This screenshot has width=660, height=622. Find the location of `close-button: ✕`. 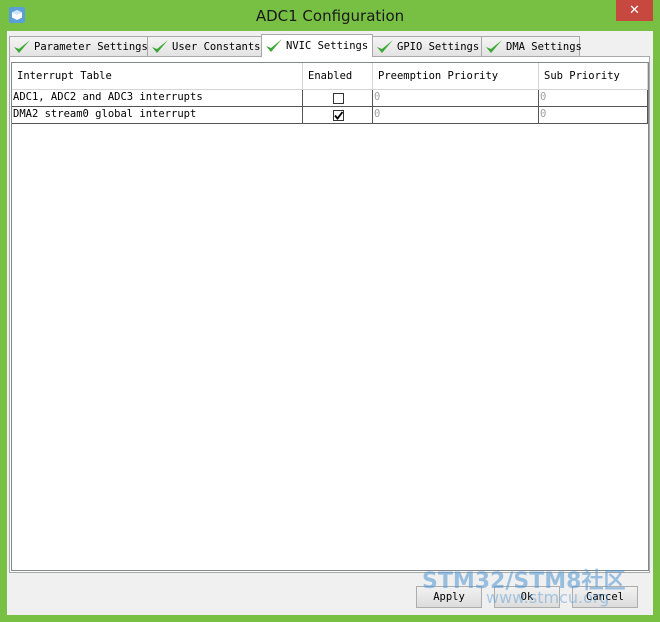

close-button: ✕ is located at coordinates (634, 10).